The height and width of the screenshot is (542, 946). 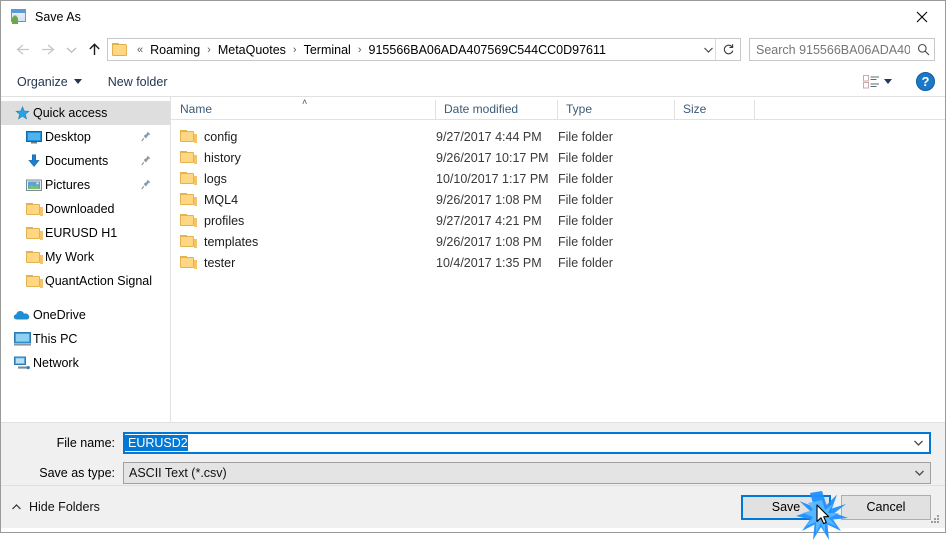 I want to click on sidebar-item-pictures: Pictures, so click(x=85, y=185).